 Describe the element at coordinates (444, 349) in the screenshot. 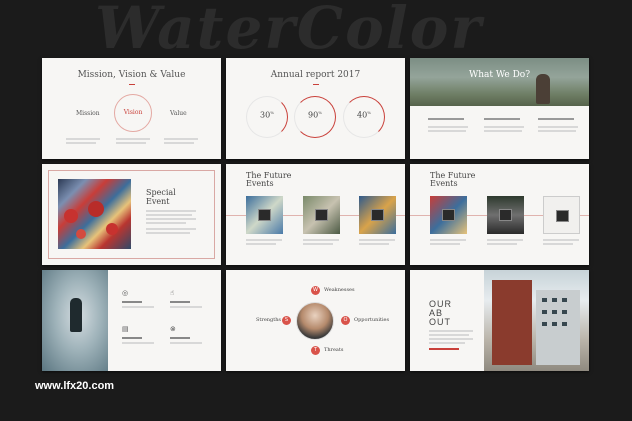

I see `accent-text-placeholder` at that location.